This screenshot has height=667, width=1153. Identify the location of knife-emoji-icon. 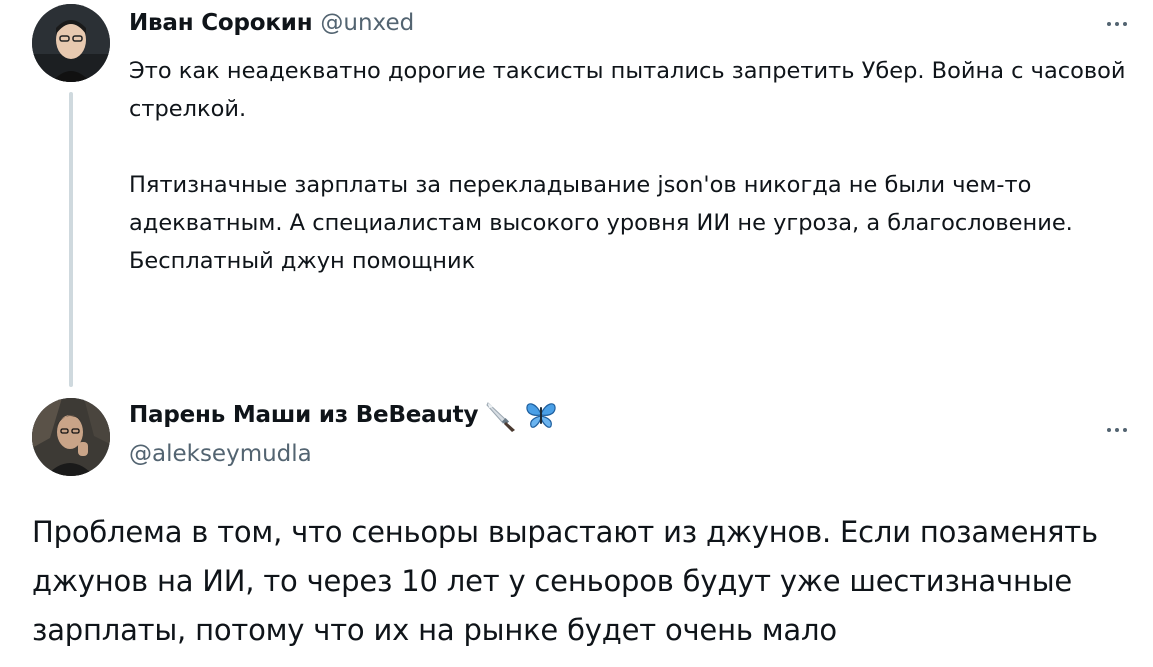
(501, 415).